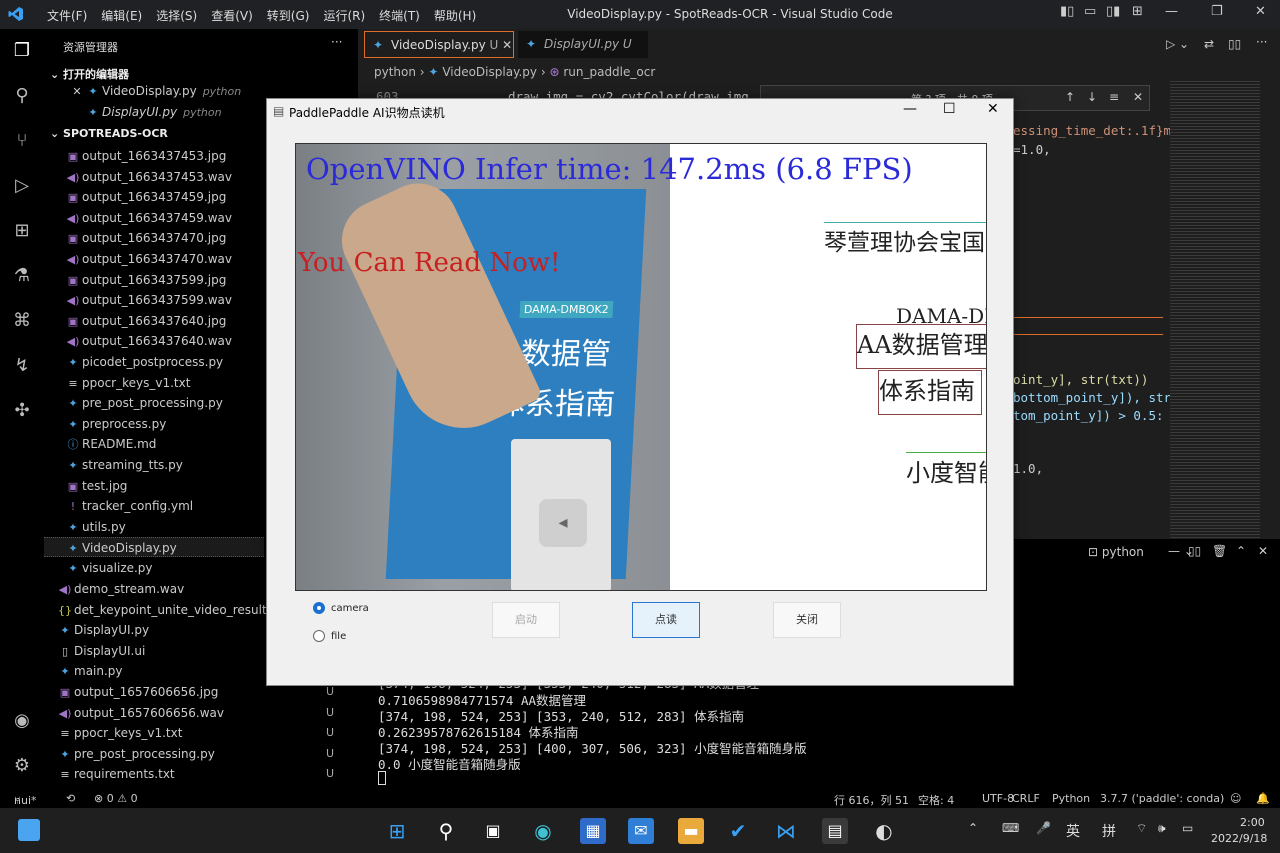  What do you see at coordinates (111, 444) in the screenshot?
I see `file-tree-item: ⓘ README.md` at bounding box center [111, 444].